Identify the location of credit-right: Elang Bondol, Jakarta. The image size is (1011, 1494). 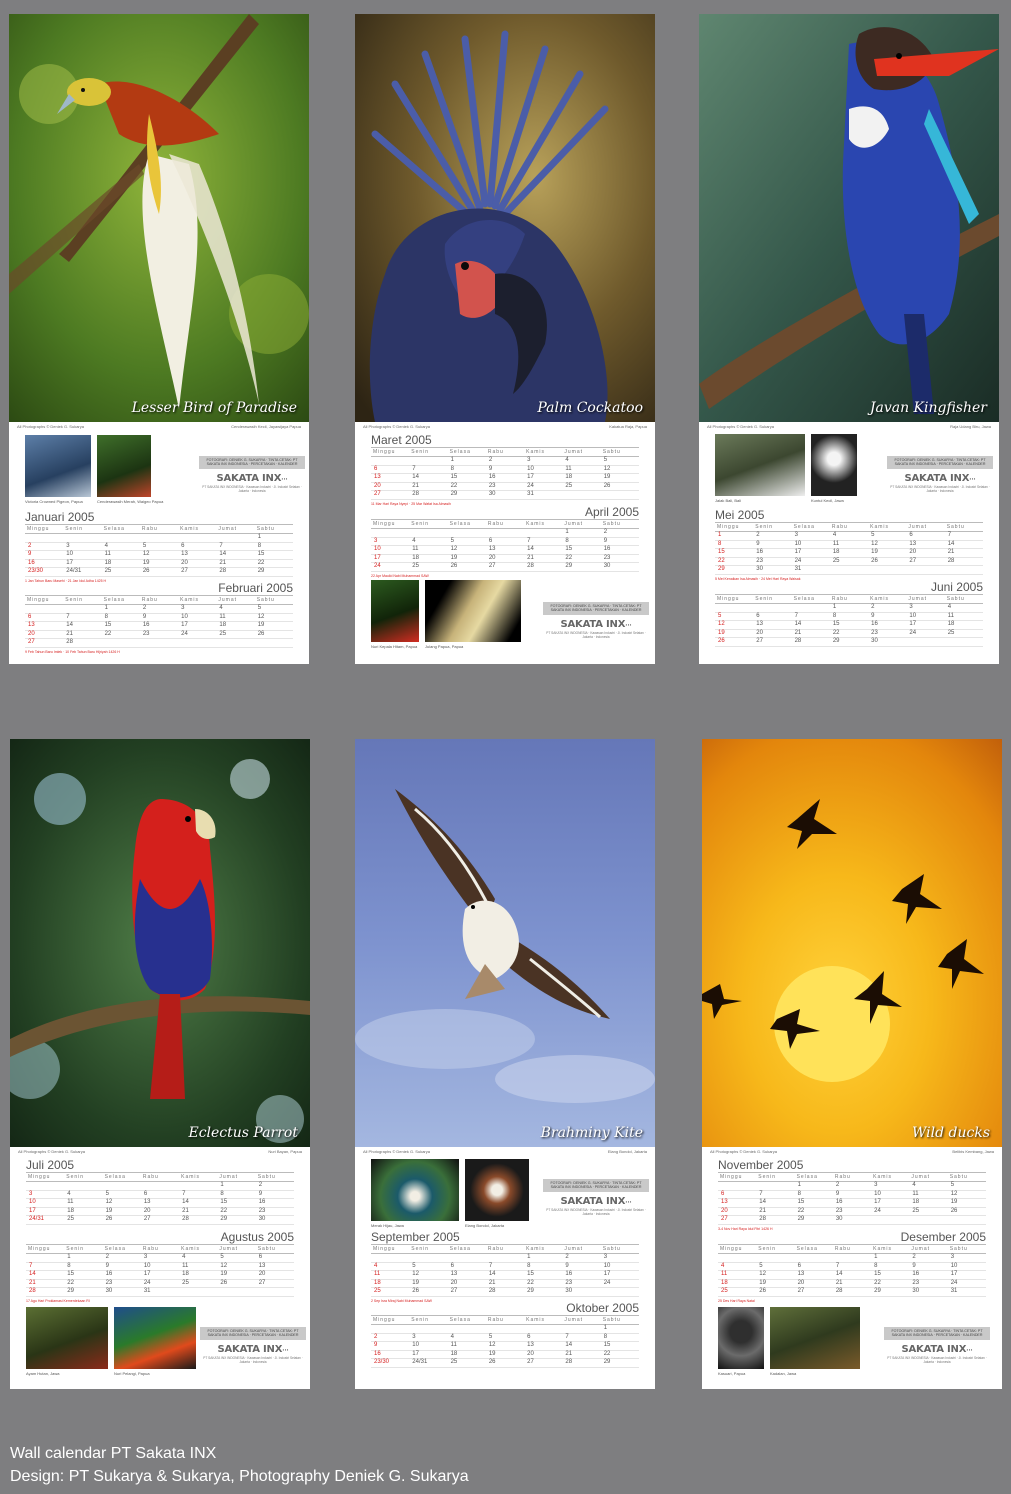
(627, 1151).